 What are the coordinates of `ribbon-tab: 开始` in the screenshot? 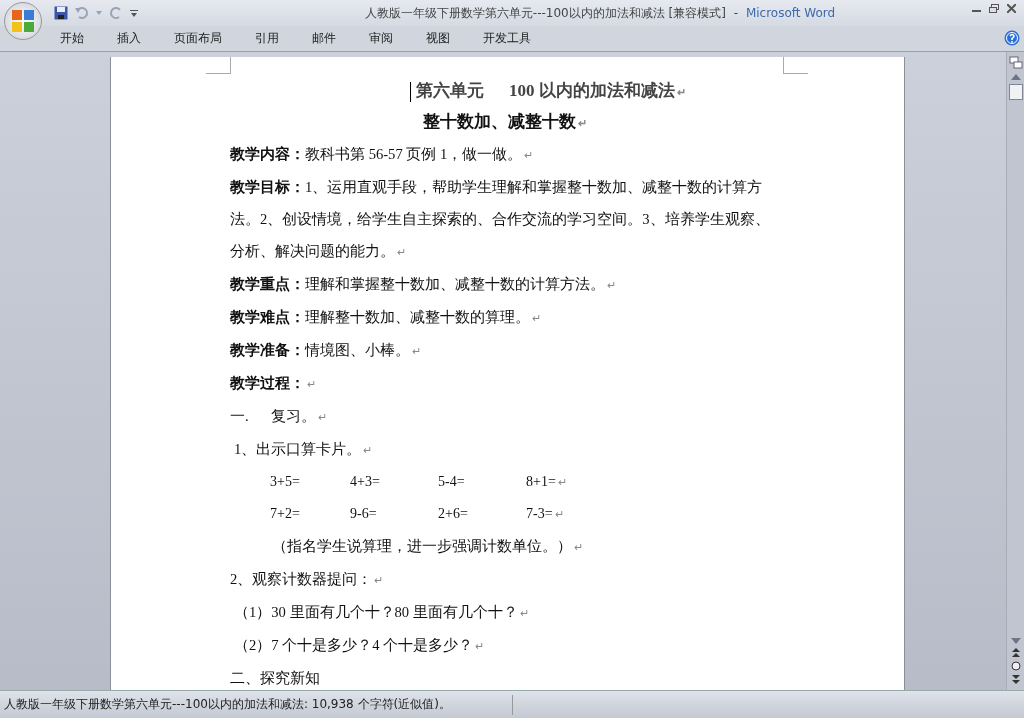 It's located at (72, 38).